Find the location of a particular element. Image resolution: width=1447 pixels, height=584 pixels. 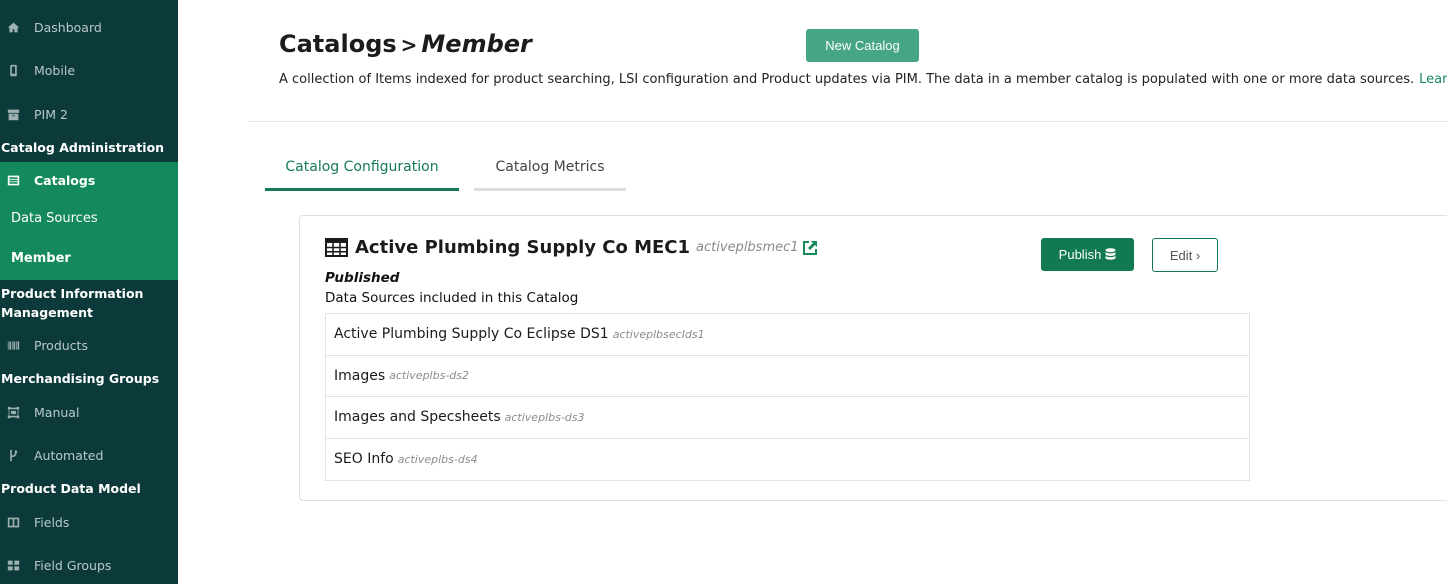

learn-more-link: Learn More is located at coordinates (1433, 79).